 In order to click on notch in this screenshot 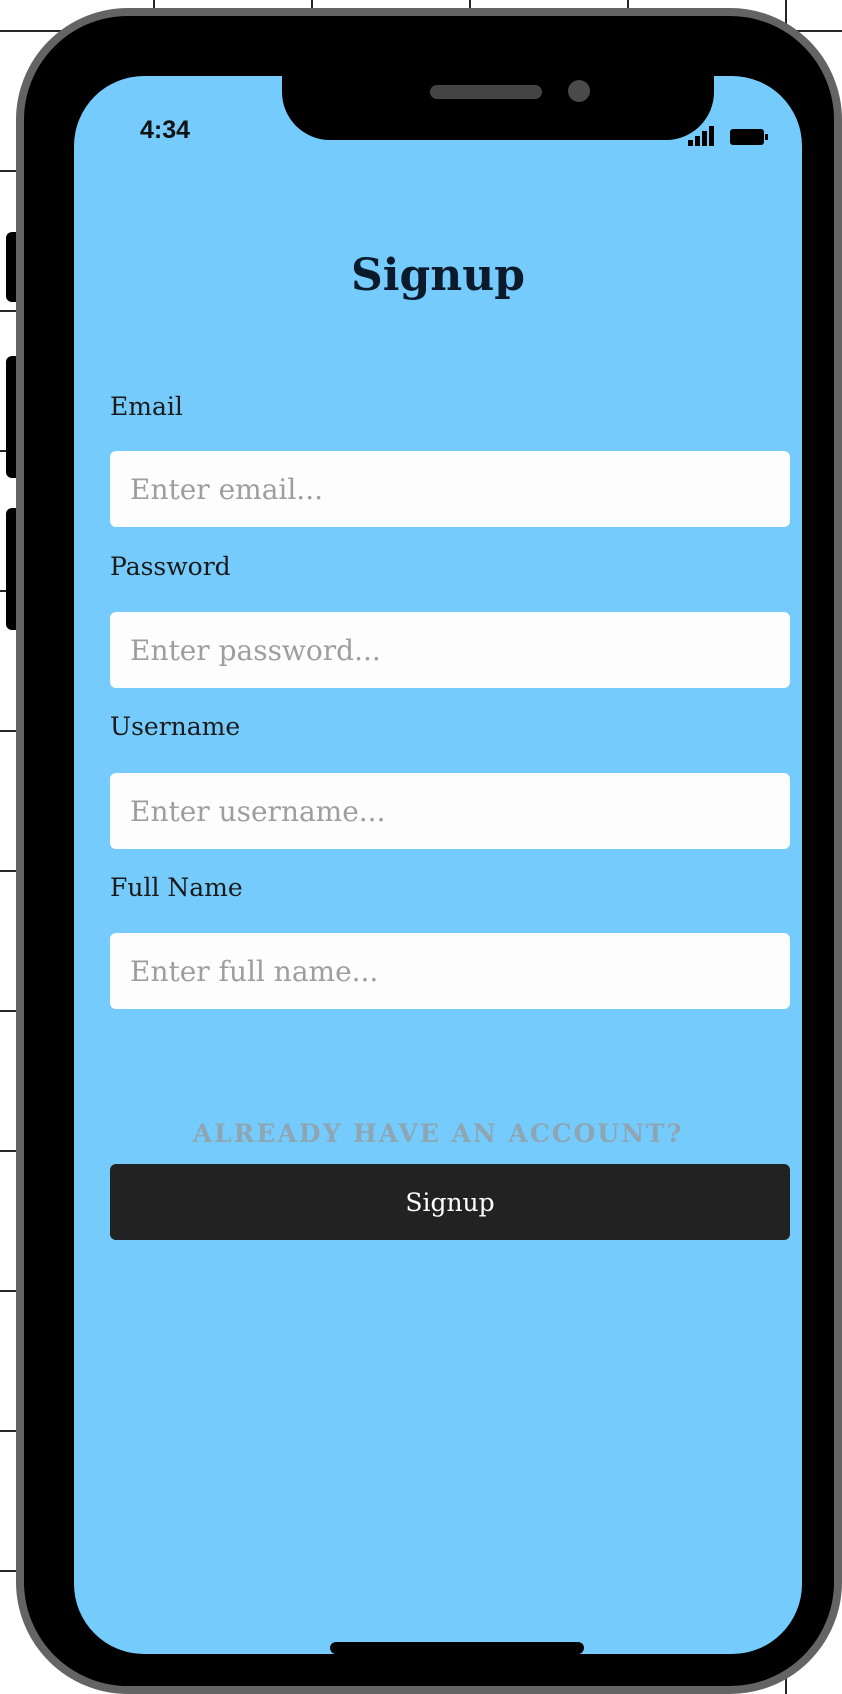, I will do `click(498, 108)`.